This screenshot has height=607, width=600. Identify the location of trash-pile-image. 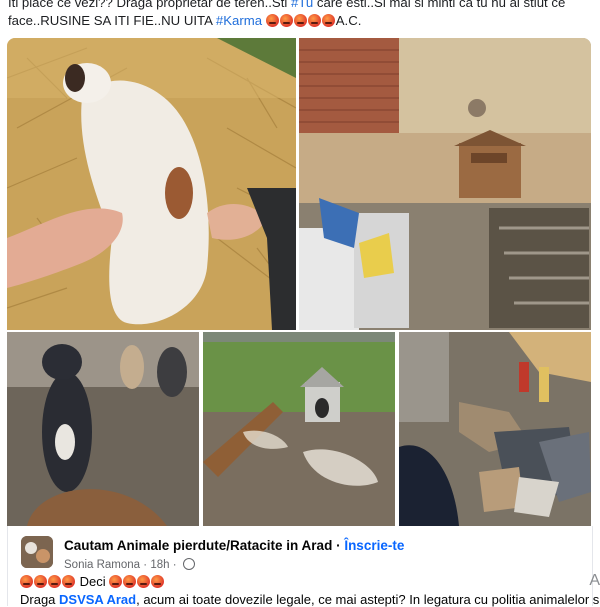
(495, 429).